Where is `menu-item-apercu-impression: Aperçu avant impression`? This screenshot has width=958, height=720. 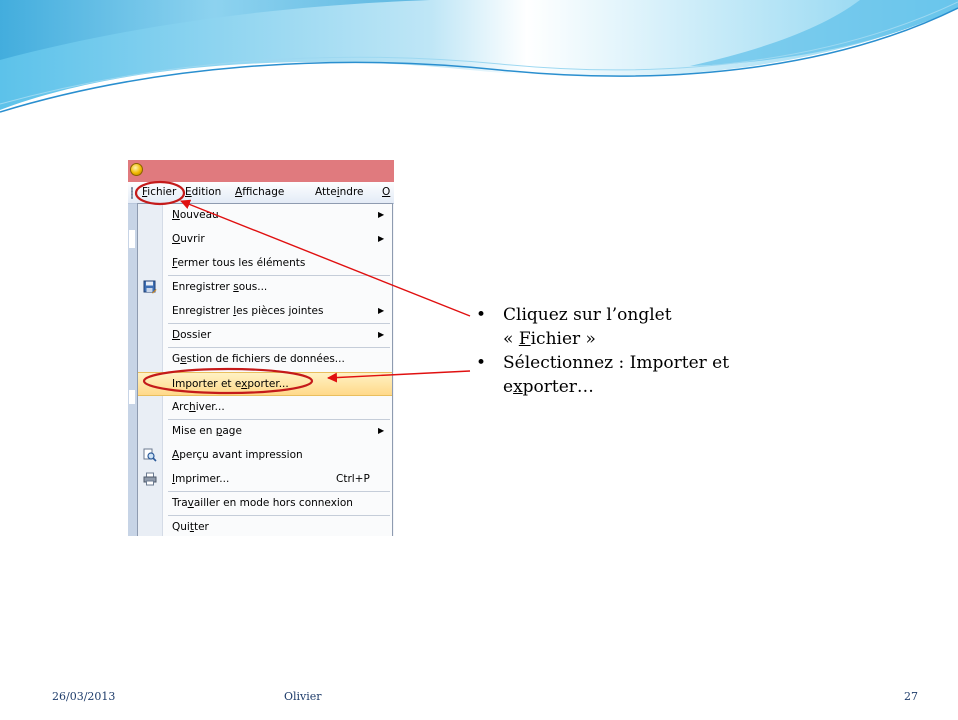
menu-item-apercu-impression: Aperçu avant impression is located at coordinates (265, 456).